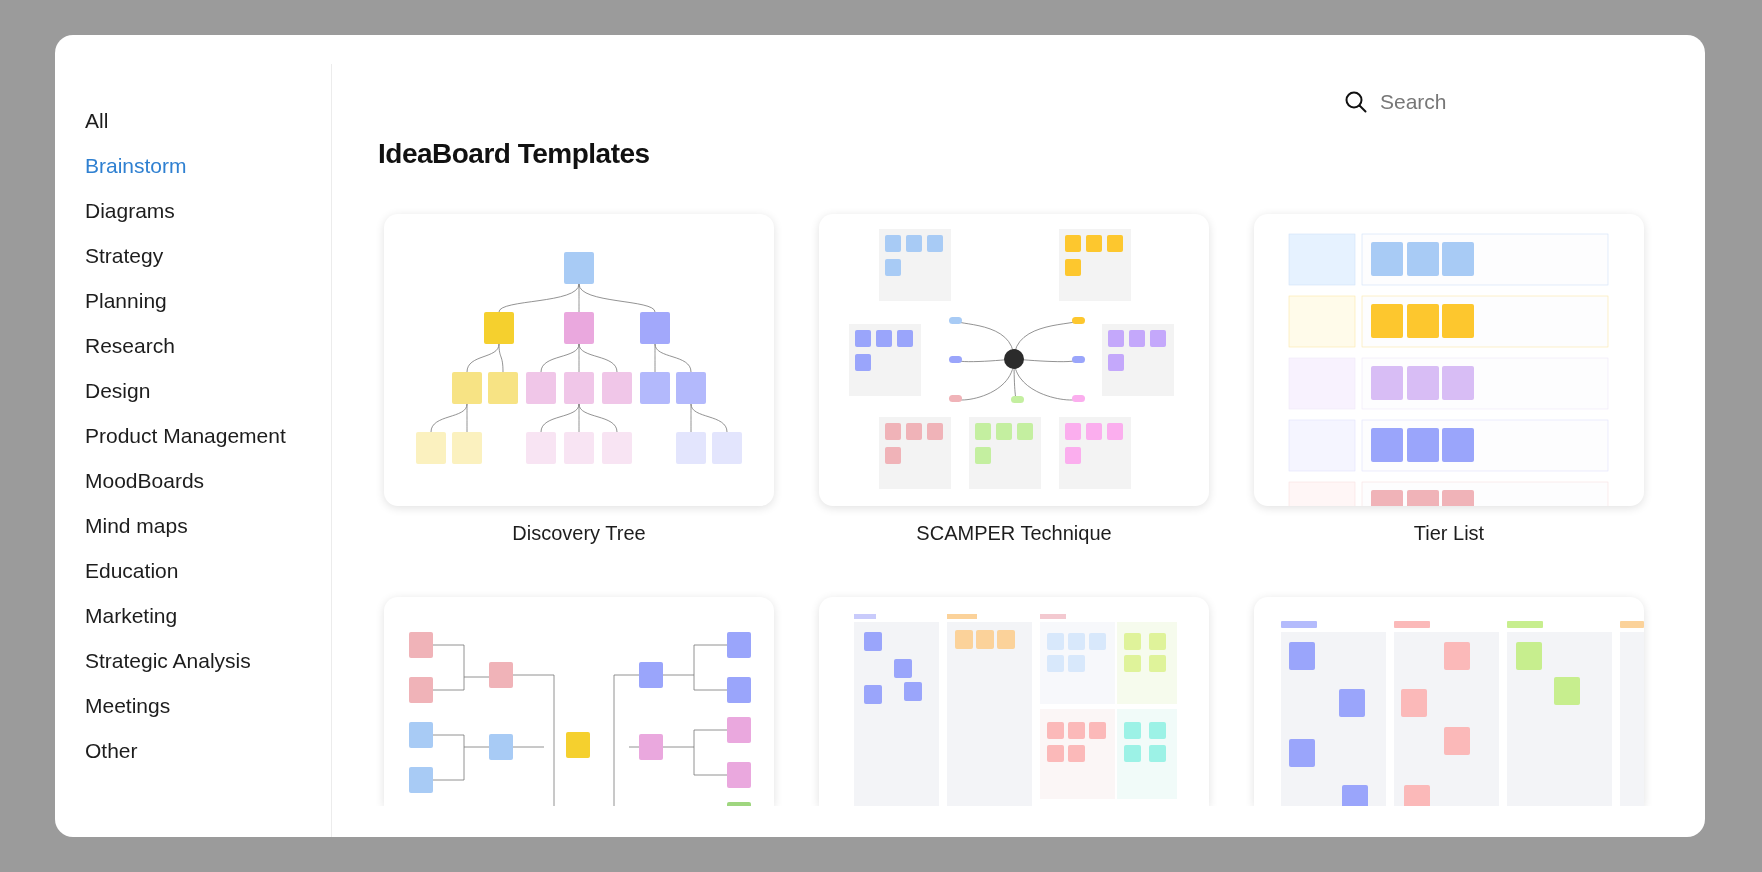 The image size is (1762, 872). Describe the element at coordinates (128, 705) in the screenshot. I see `category-item: Meetings` at that location.